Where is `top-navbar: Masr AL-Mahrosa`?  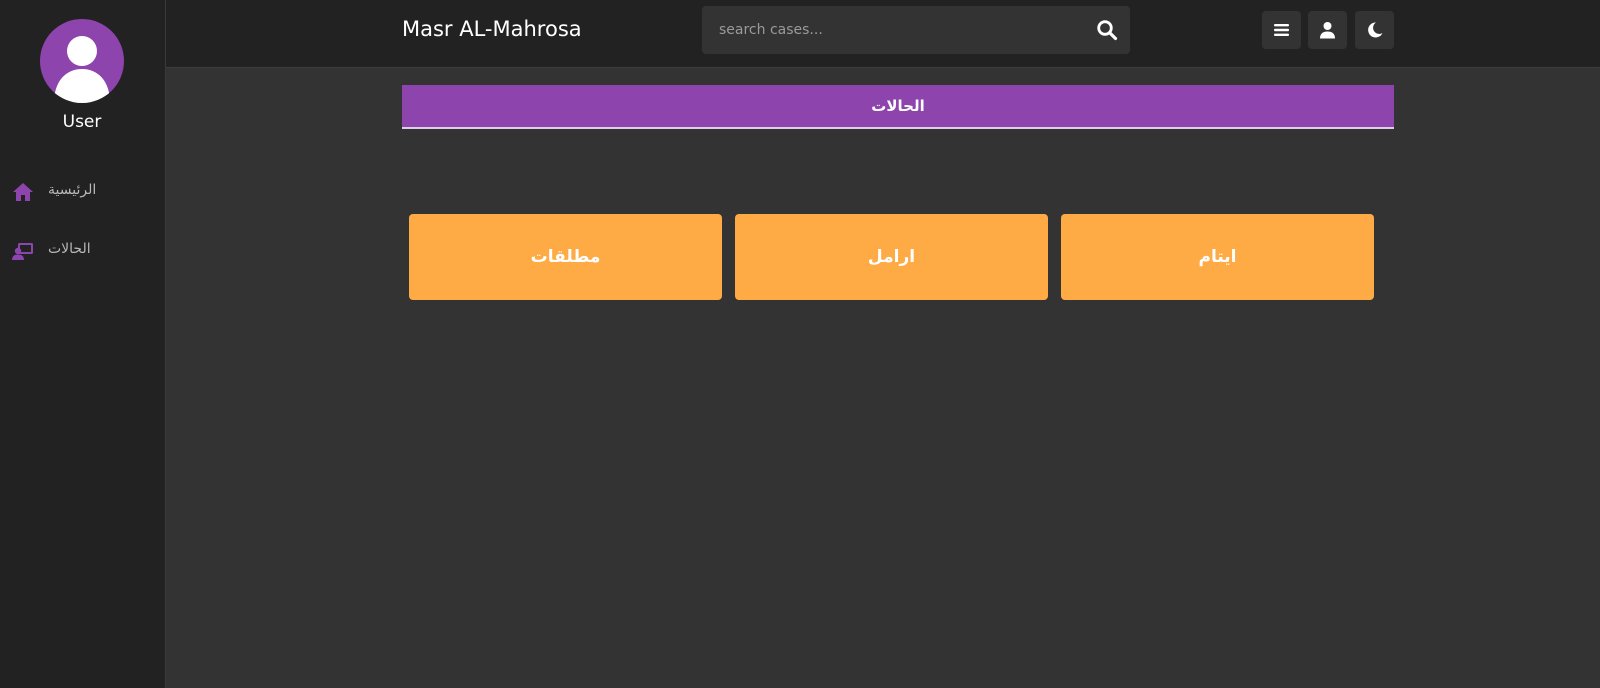
top-navbar: Masr AL-Mahrosa is located at coordinates (883, 34).